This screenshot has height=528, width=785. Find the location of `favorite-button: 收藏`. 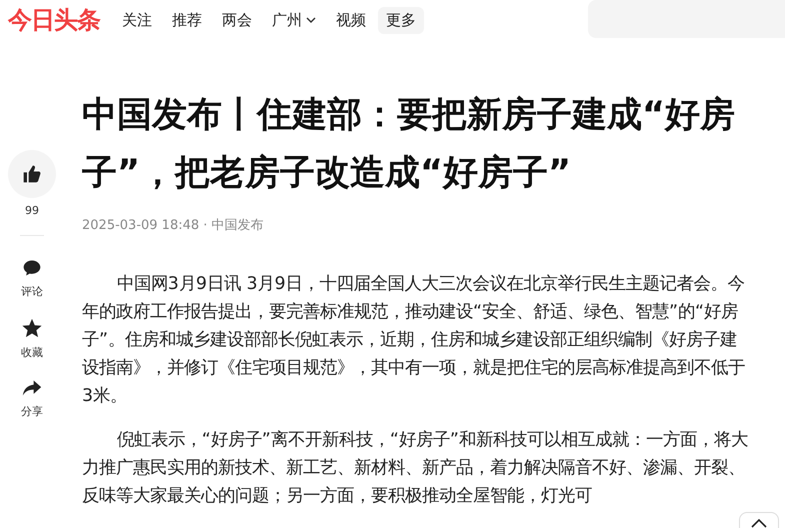

favorite-button: 收藏 is located at coordinates (32, 338).